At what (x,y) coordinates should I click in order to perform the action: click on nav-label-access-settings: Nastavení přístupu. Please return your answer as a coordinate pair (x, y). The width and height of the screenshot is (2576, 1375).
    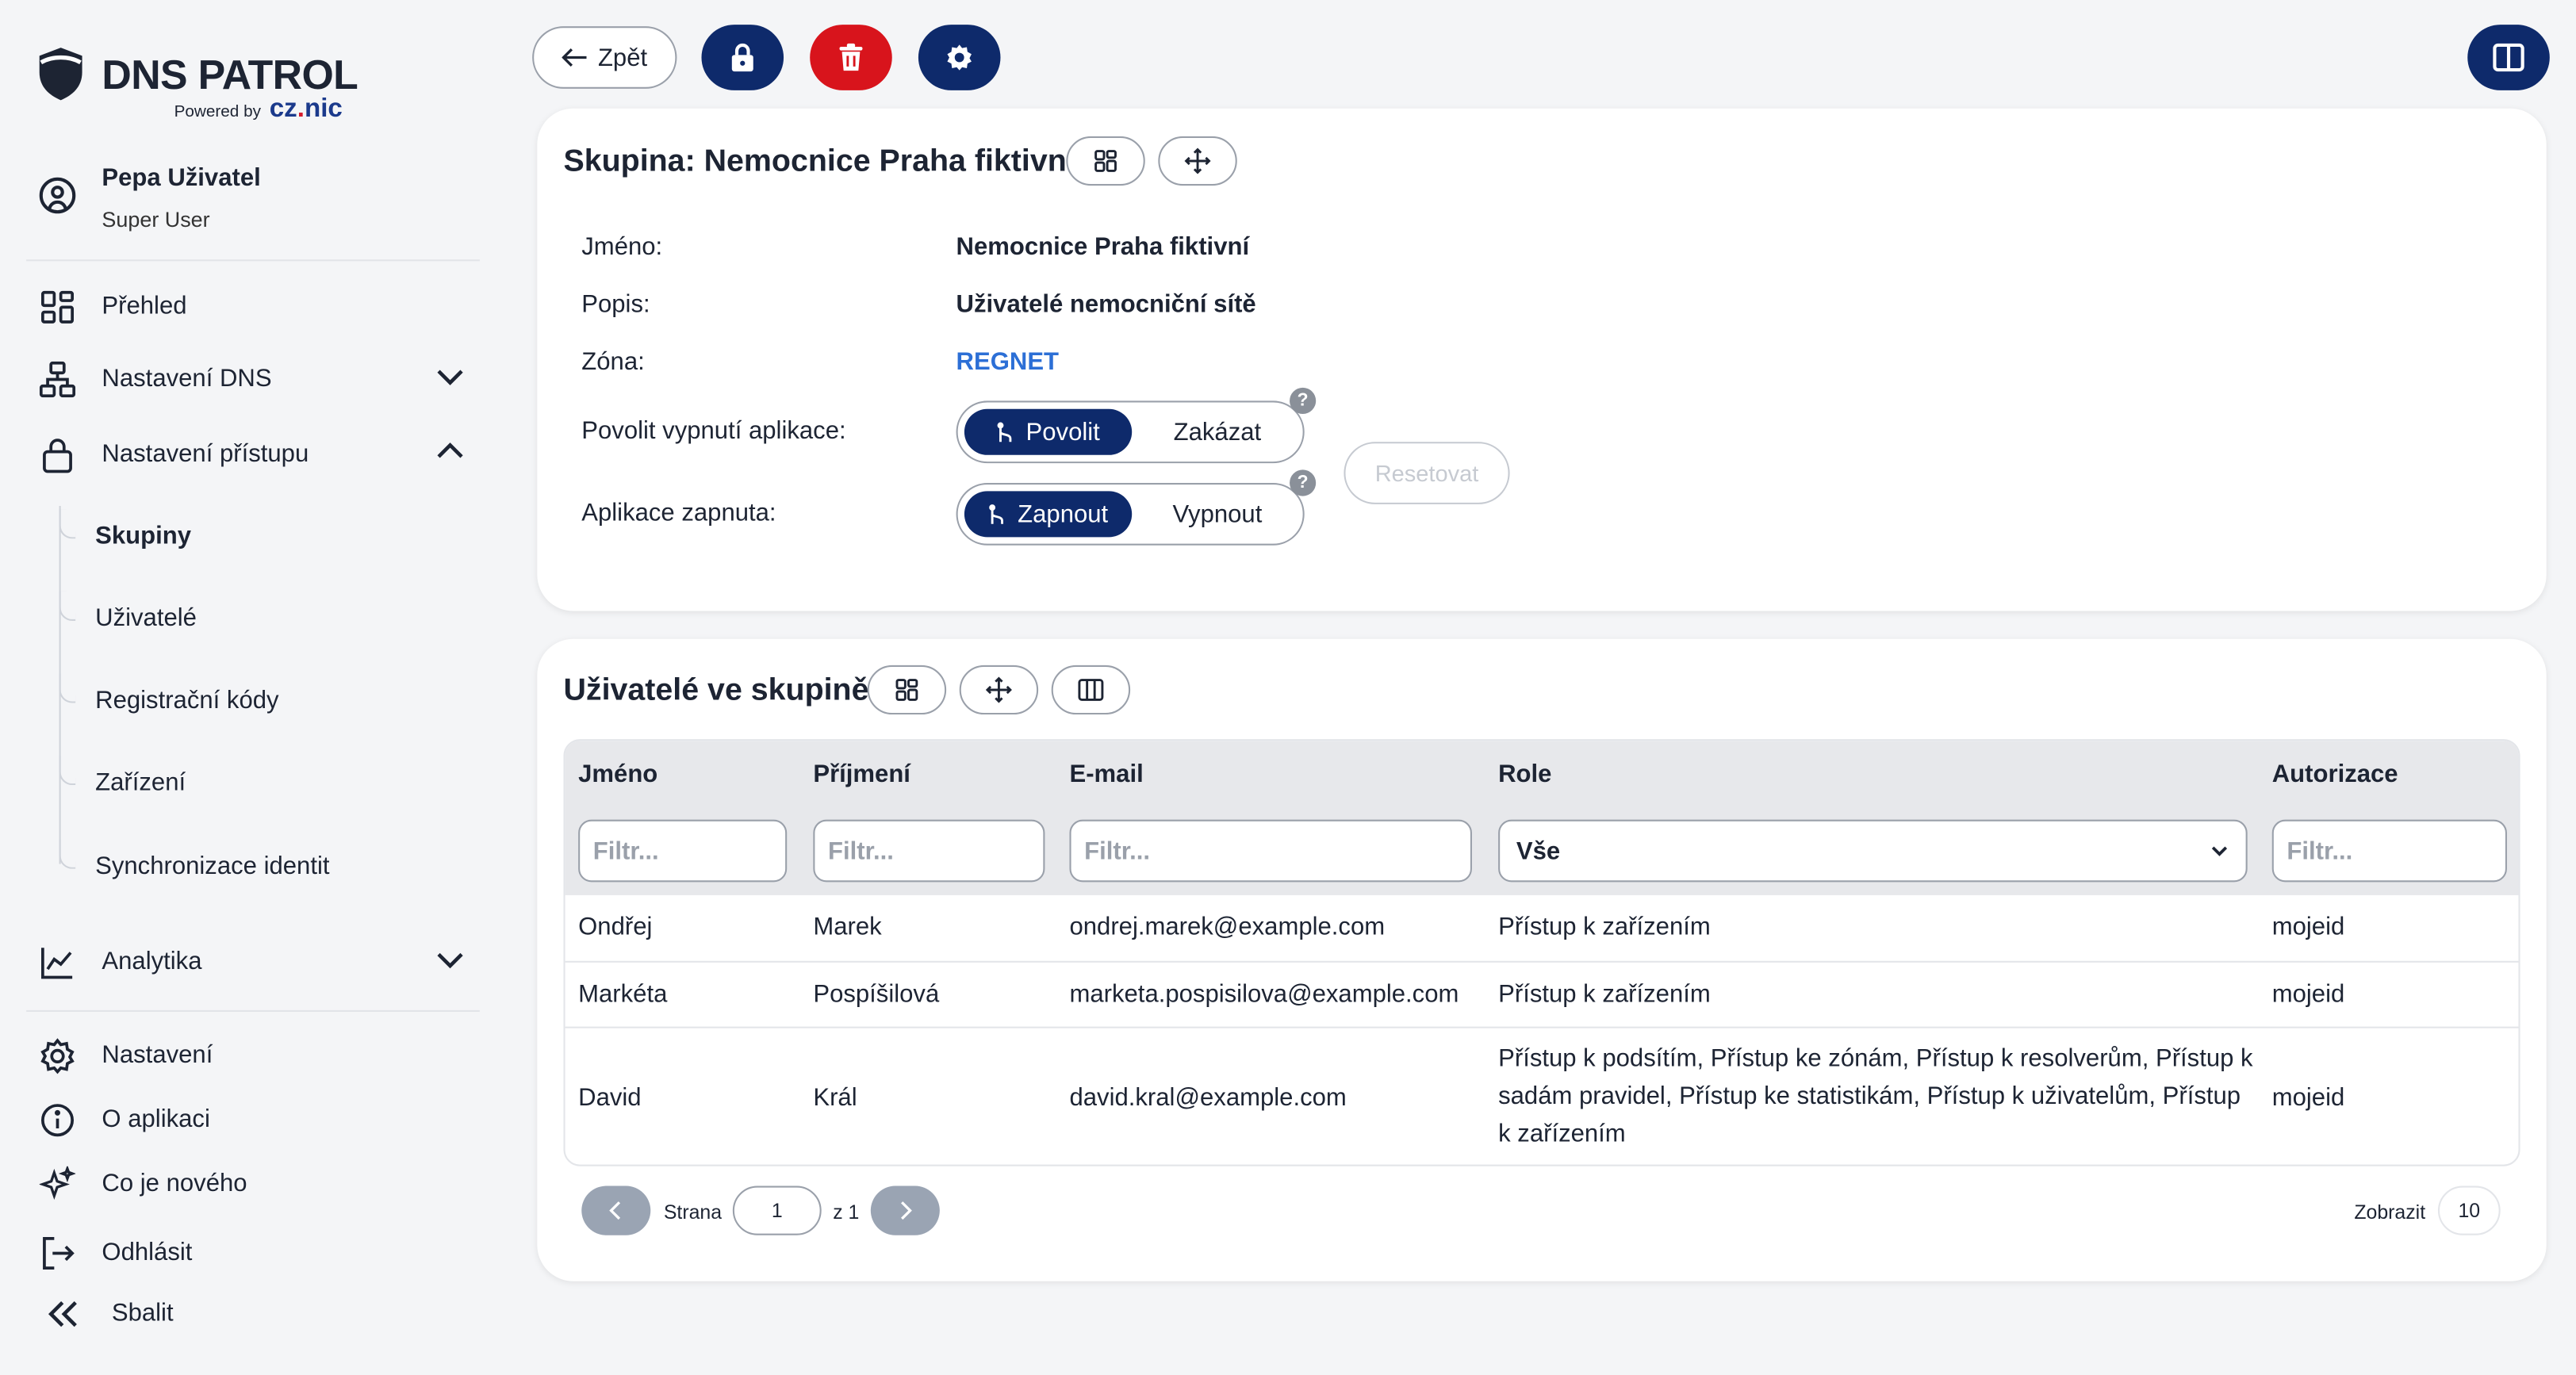
    Looking at the image, I should click on (206, 453).